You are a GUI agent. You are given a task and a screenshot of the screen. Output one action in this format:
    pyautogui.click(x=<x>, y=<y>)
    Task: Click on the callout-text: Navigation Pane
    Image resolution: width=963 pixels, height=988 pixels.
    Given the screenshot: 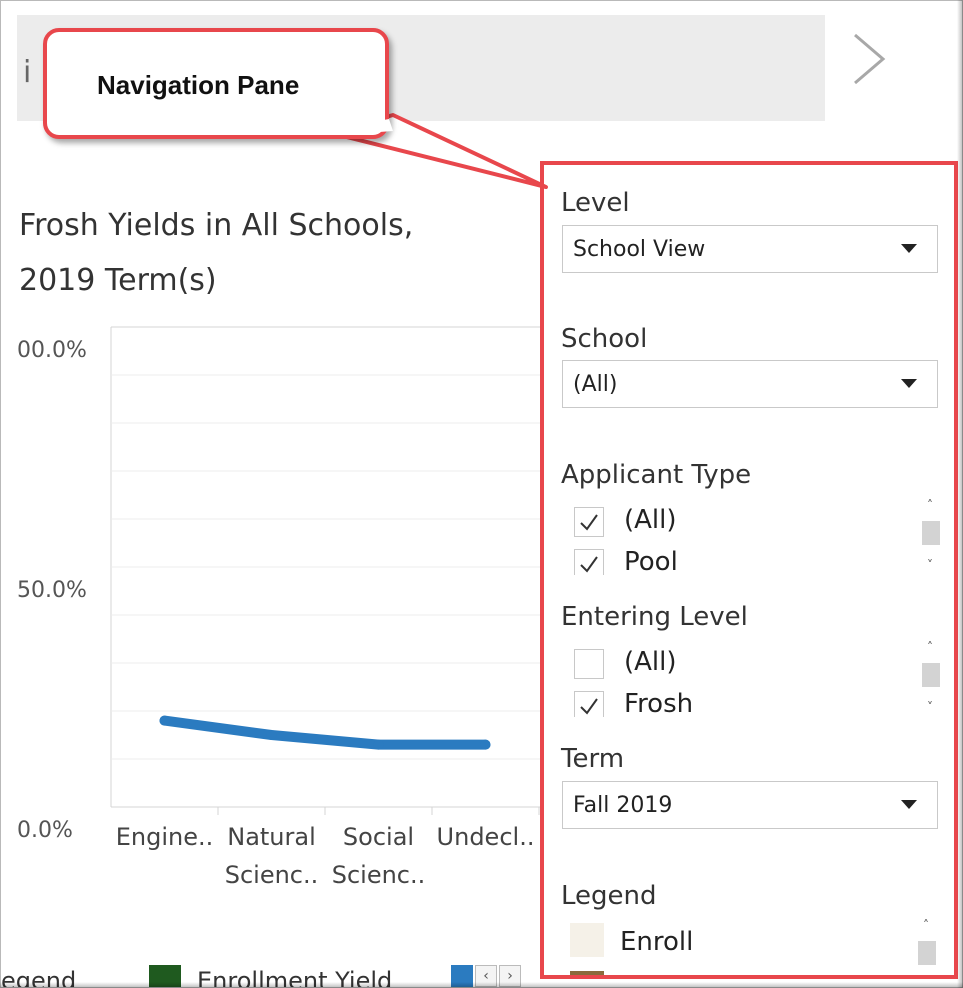 What is the action you would take?
    pyautogui.click(x=198, y=85)
    